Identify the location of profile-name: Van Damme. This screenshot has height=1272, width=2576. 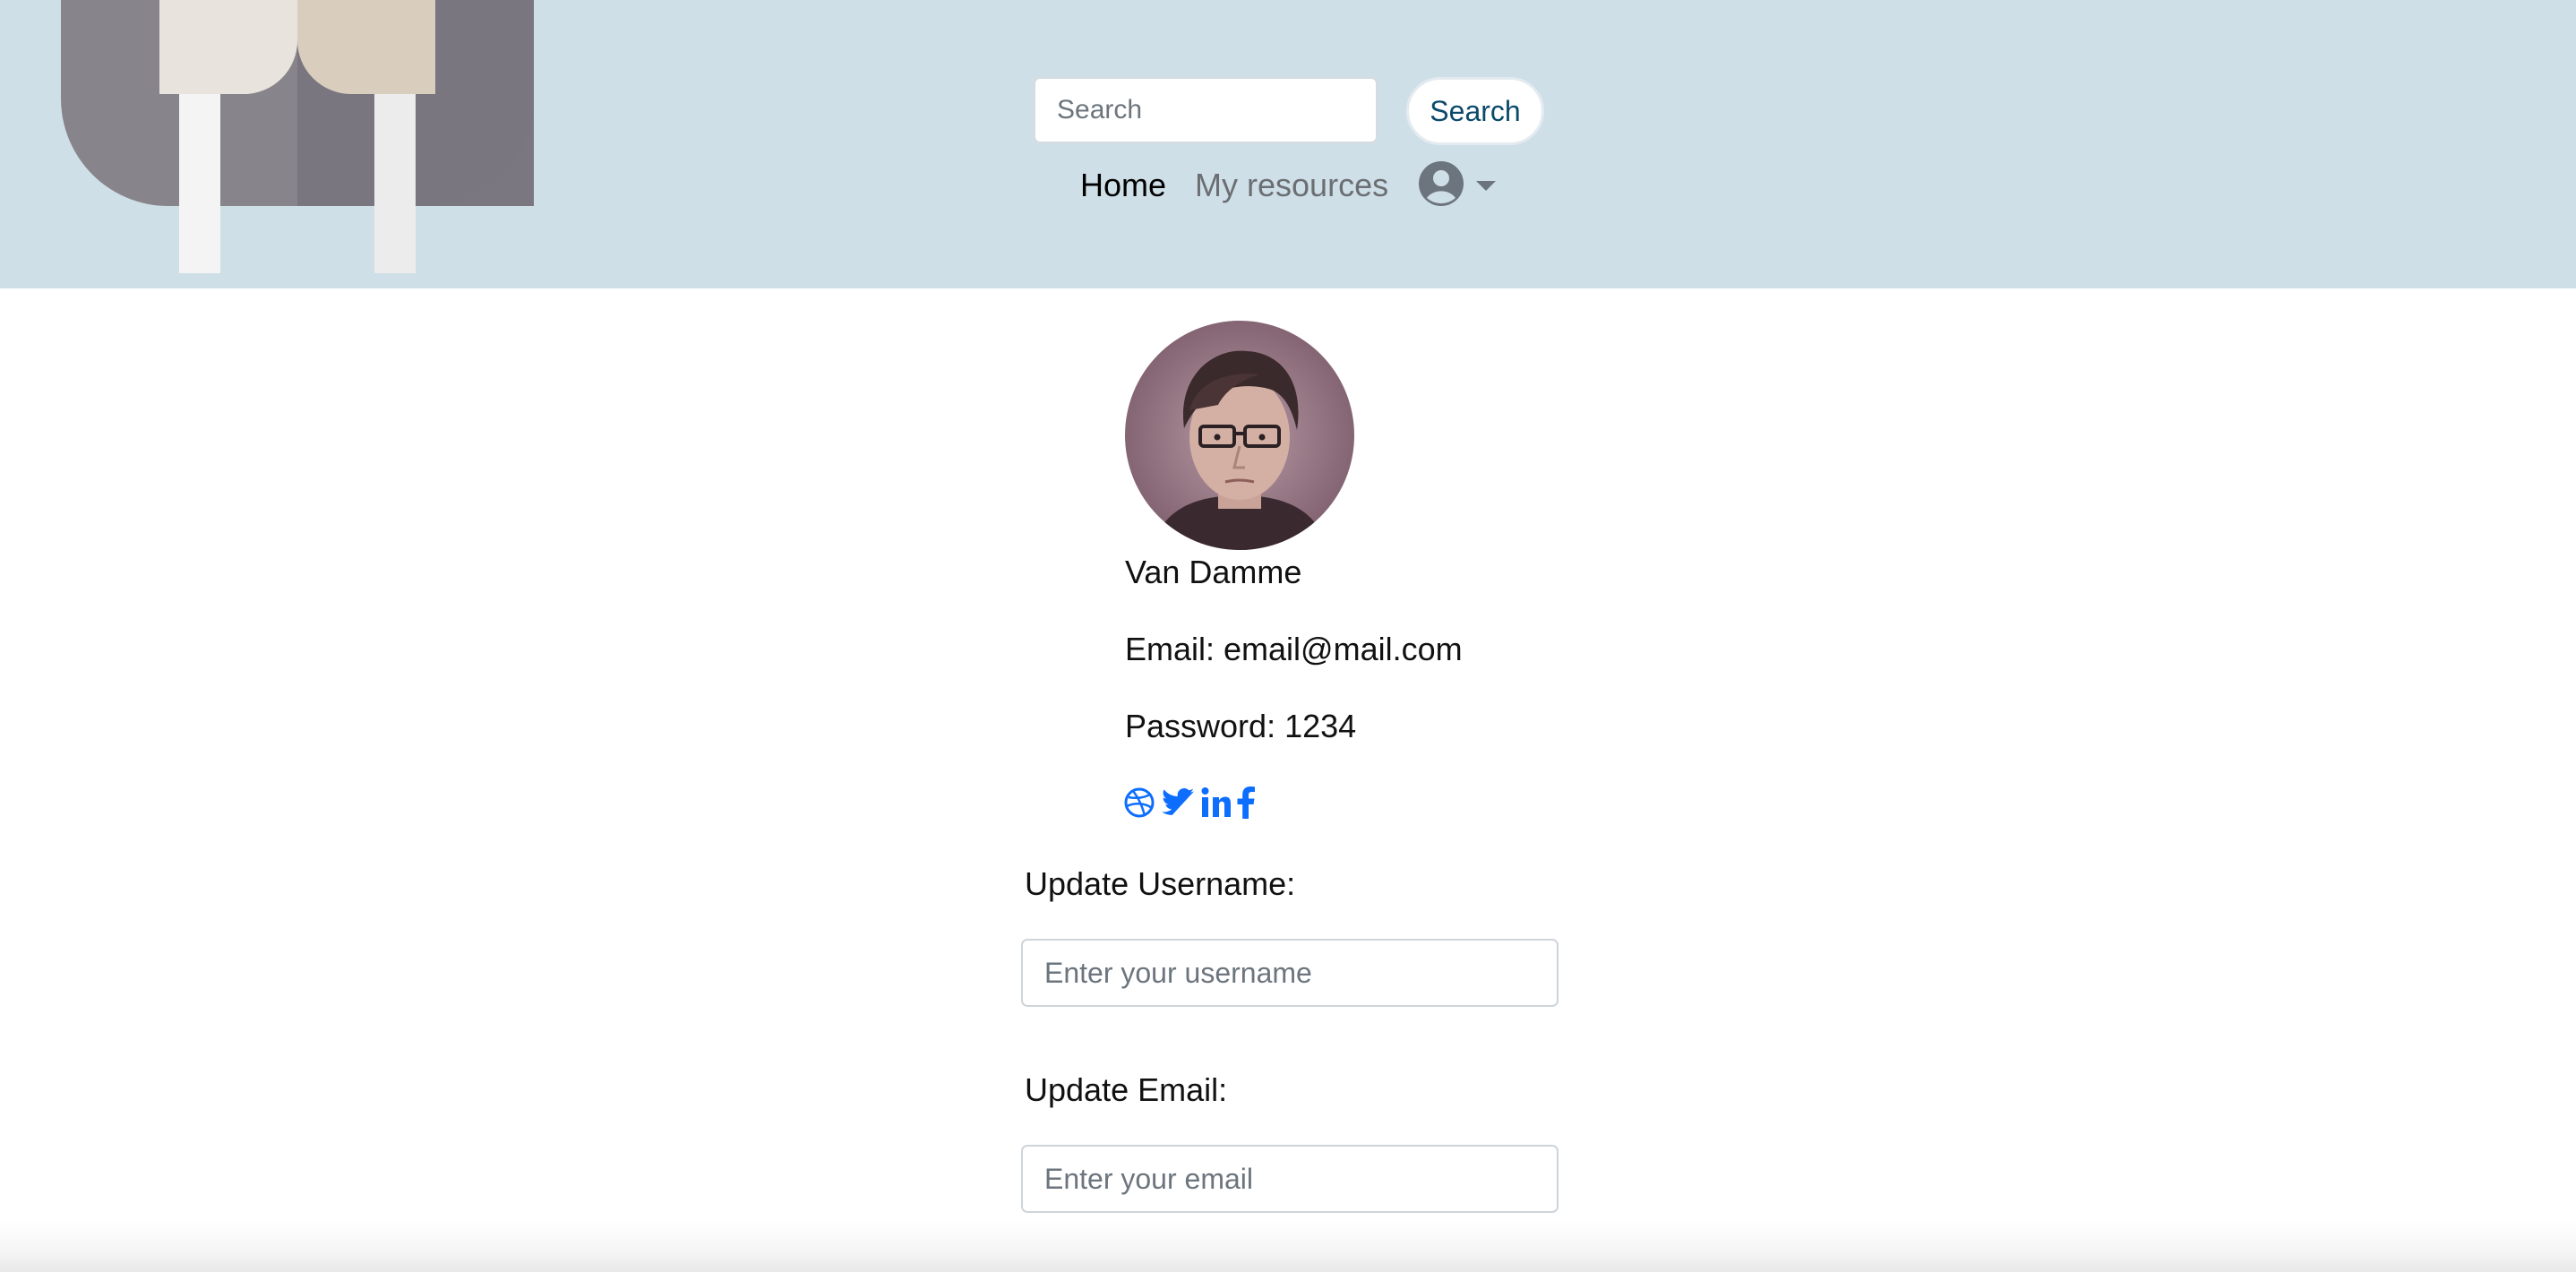
(1213, 572).